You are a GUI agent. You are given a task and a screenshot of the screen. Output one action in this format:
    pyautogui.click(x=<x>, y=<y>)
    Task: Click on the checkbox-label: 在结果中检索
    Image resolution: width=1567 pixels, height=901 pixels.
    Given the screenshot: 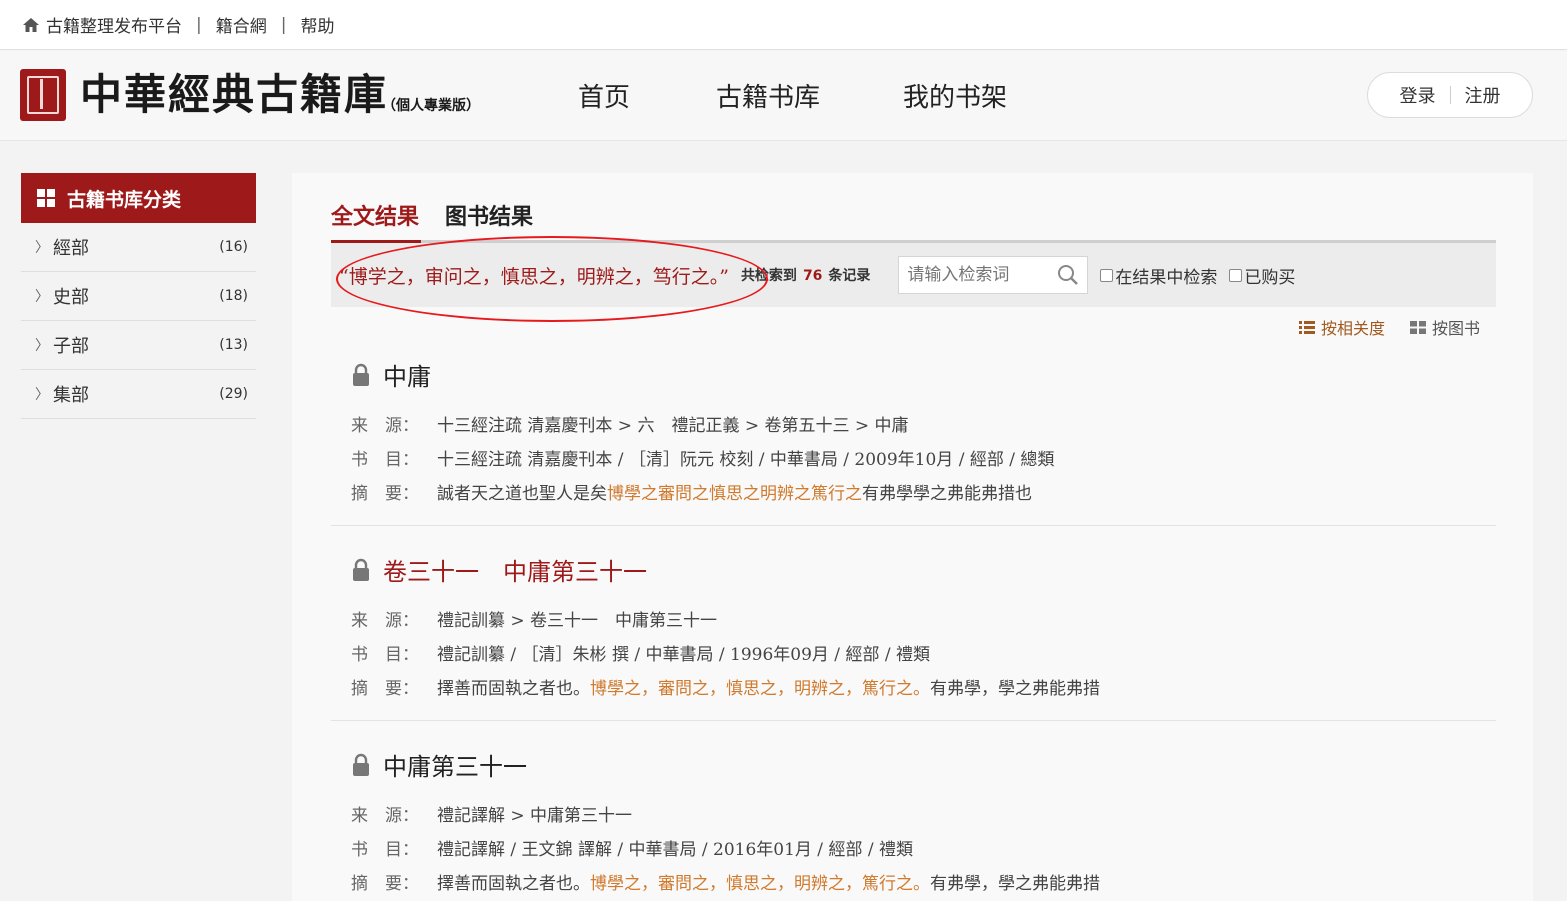 What is the action you would take?
    pyautogui.click(x=1166, y=277)
    